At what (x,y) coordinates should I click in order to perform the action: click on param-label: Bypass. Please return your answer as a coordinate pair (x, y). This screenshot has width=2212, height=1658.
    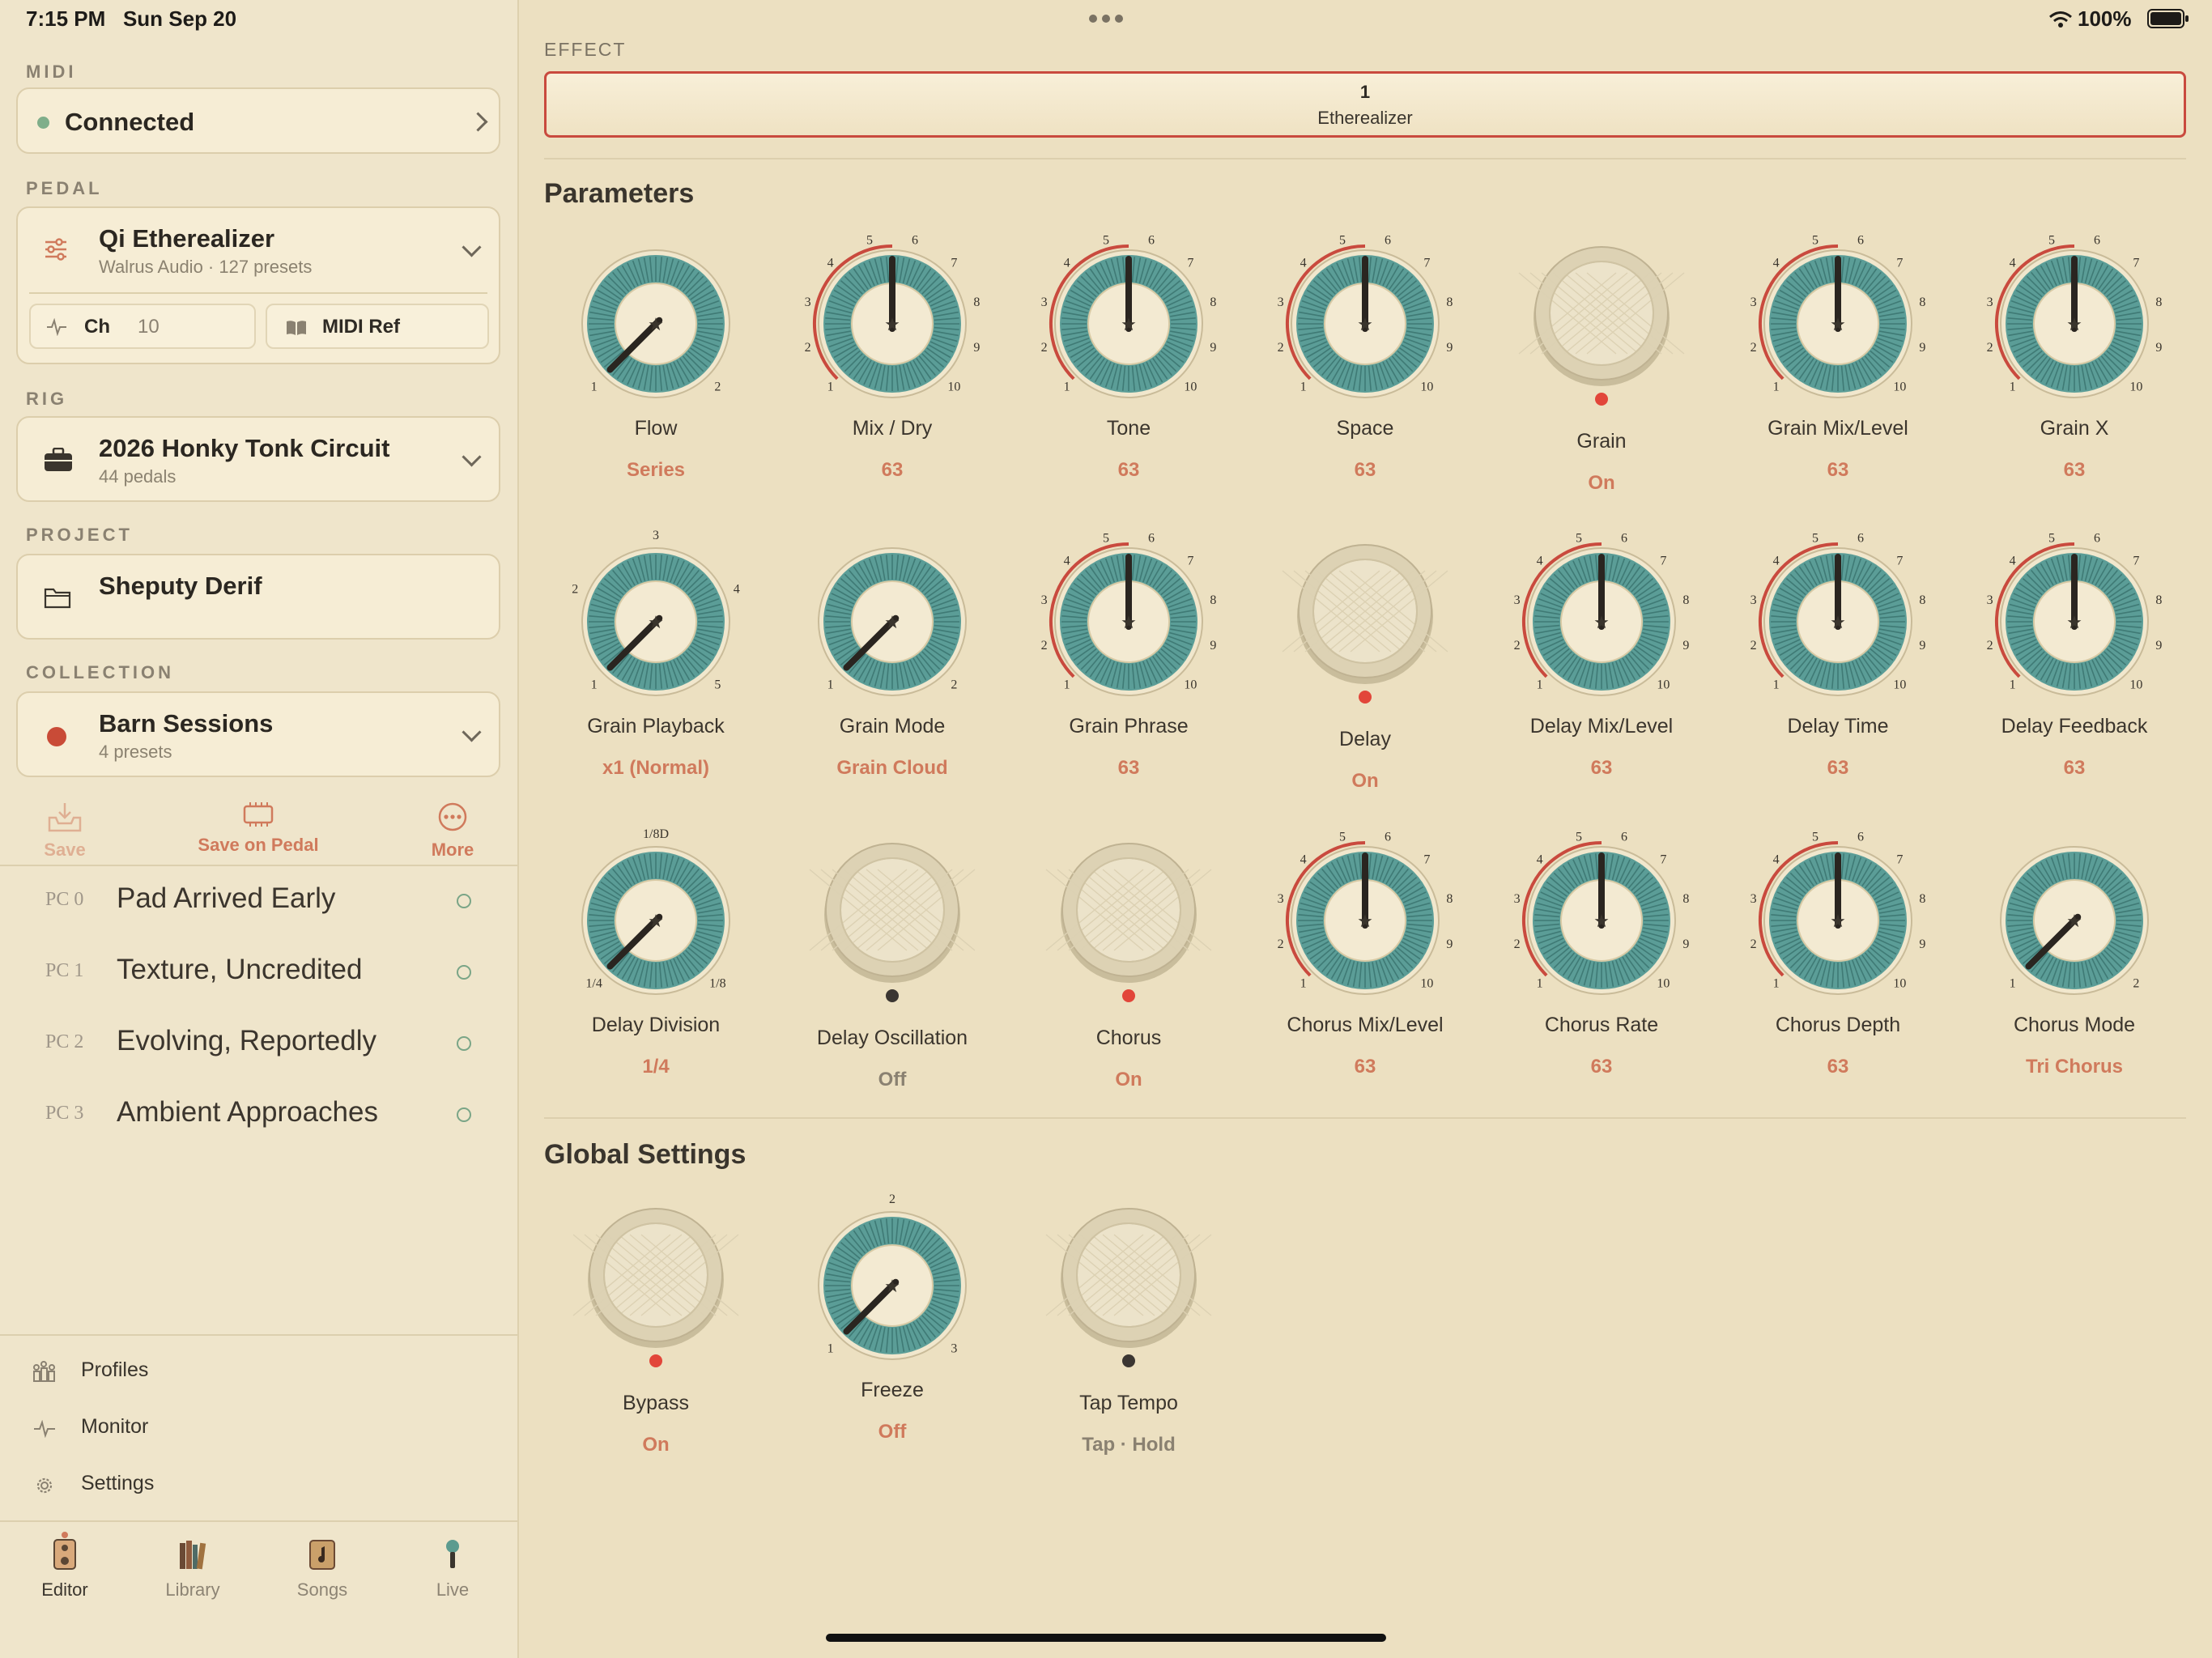
    Looking at the image, I should click on (656, 1403).